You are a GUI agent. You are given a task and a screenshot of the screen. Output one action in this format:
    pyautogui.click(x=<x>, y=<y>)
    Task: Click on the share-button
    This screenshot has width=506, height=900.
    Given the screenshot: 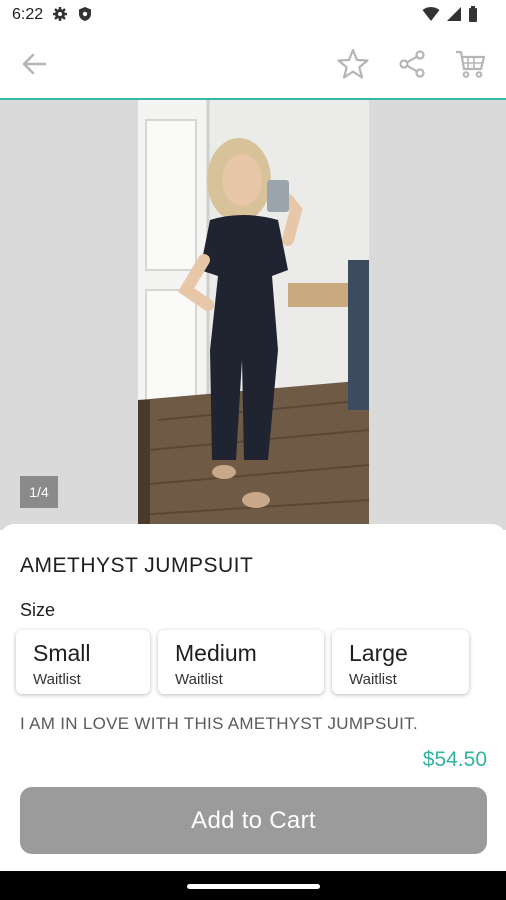 What is the action you would take?
    pyautogui.click(x=412, y=66)
    